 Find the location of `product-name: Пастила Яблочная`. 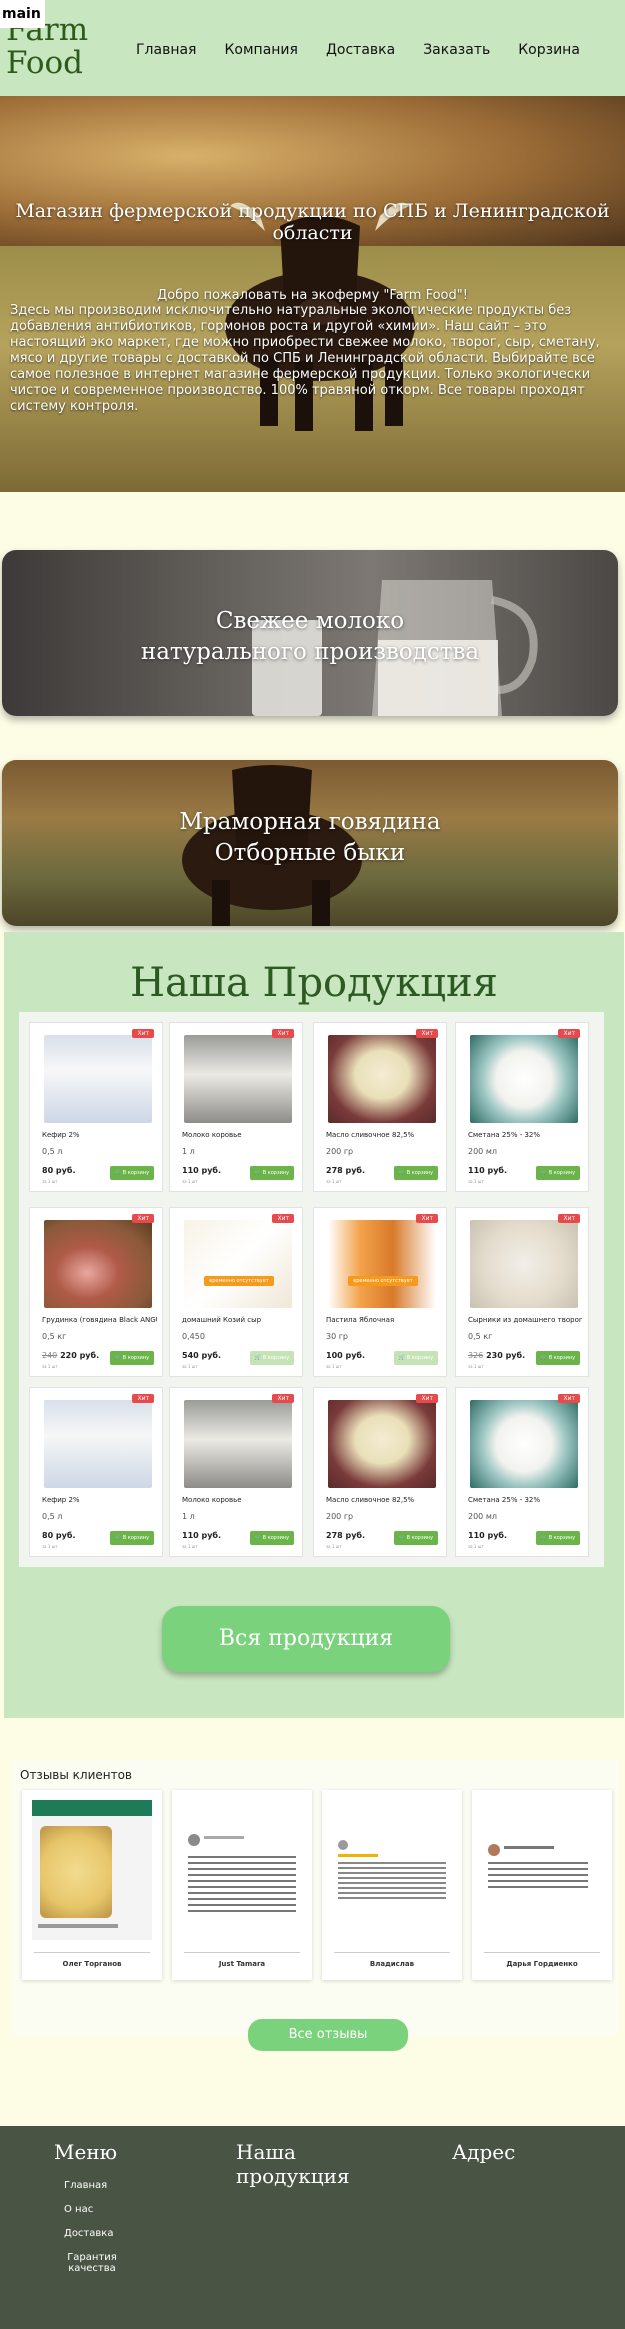

product-name: Пастила Яблочная is located at coordinates (383, 1320).